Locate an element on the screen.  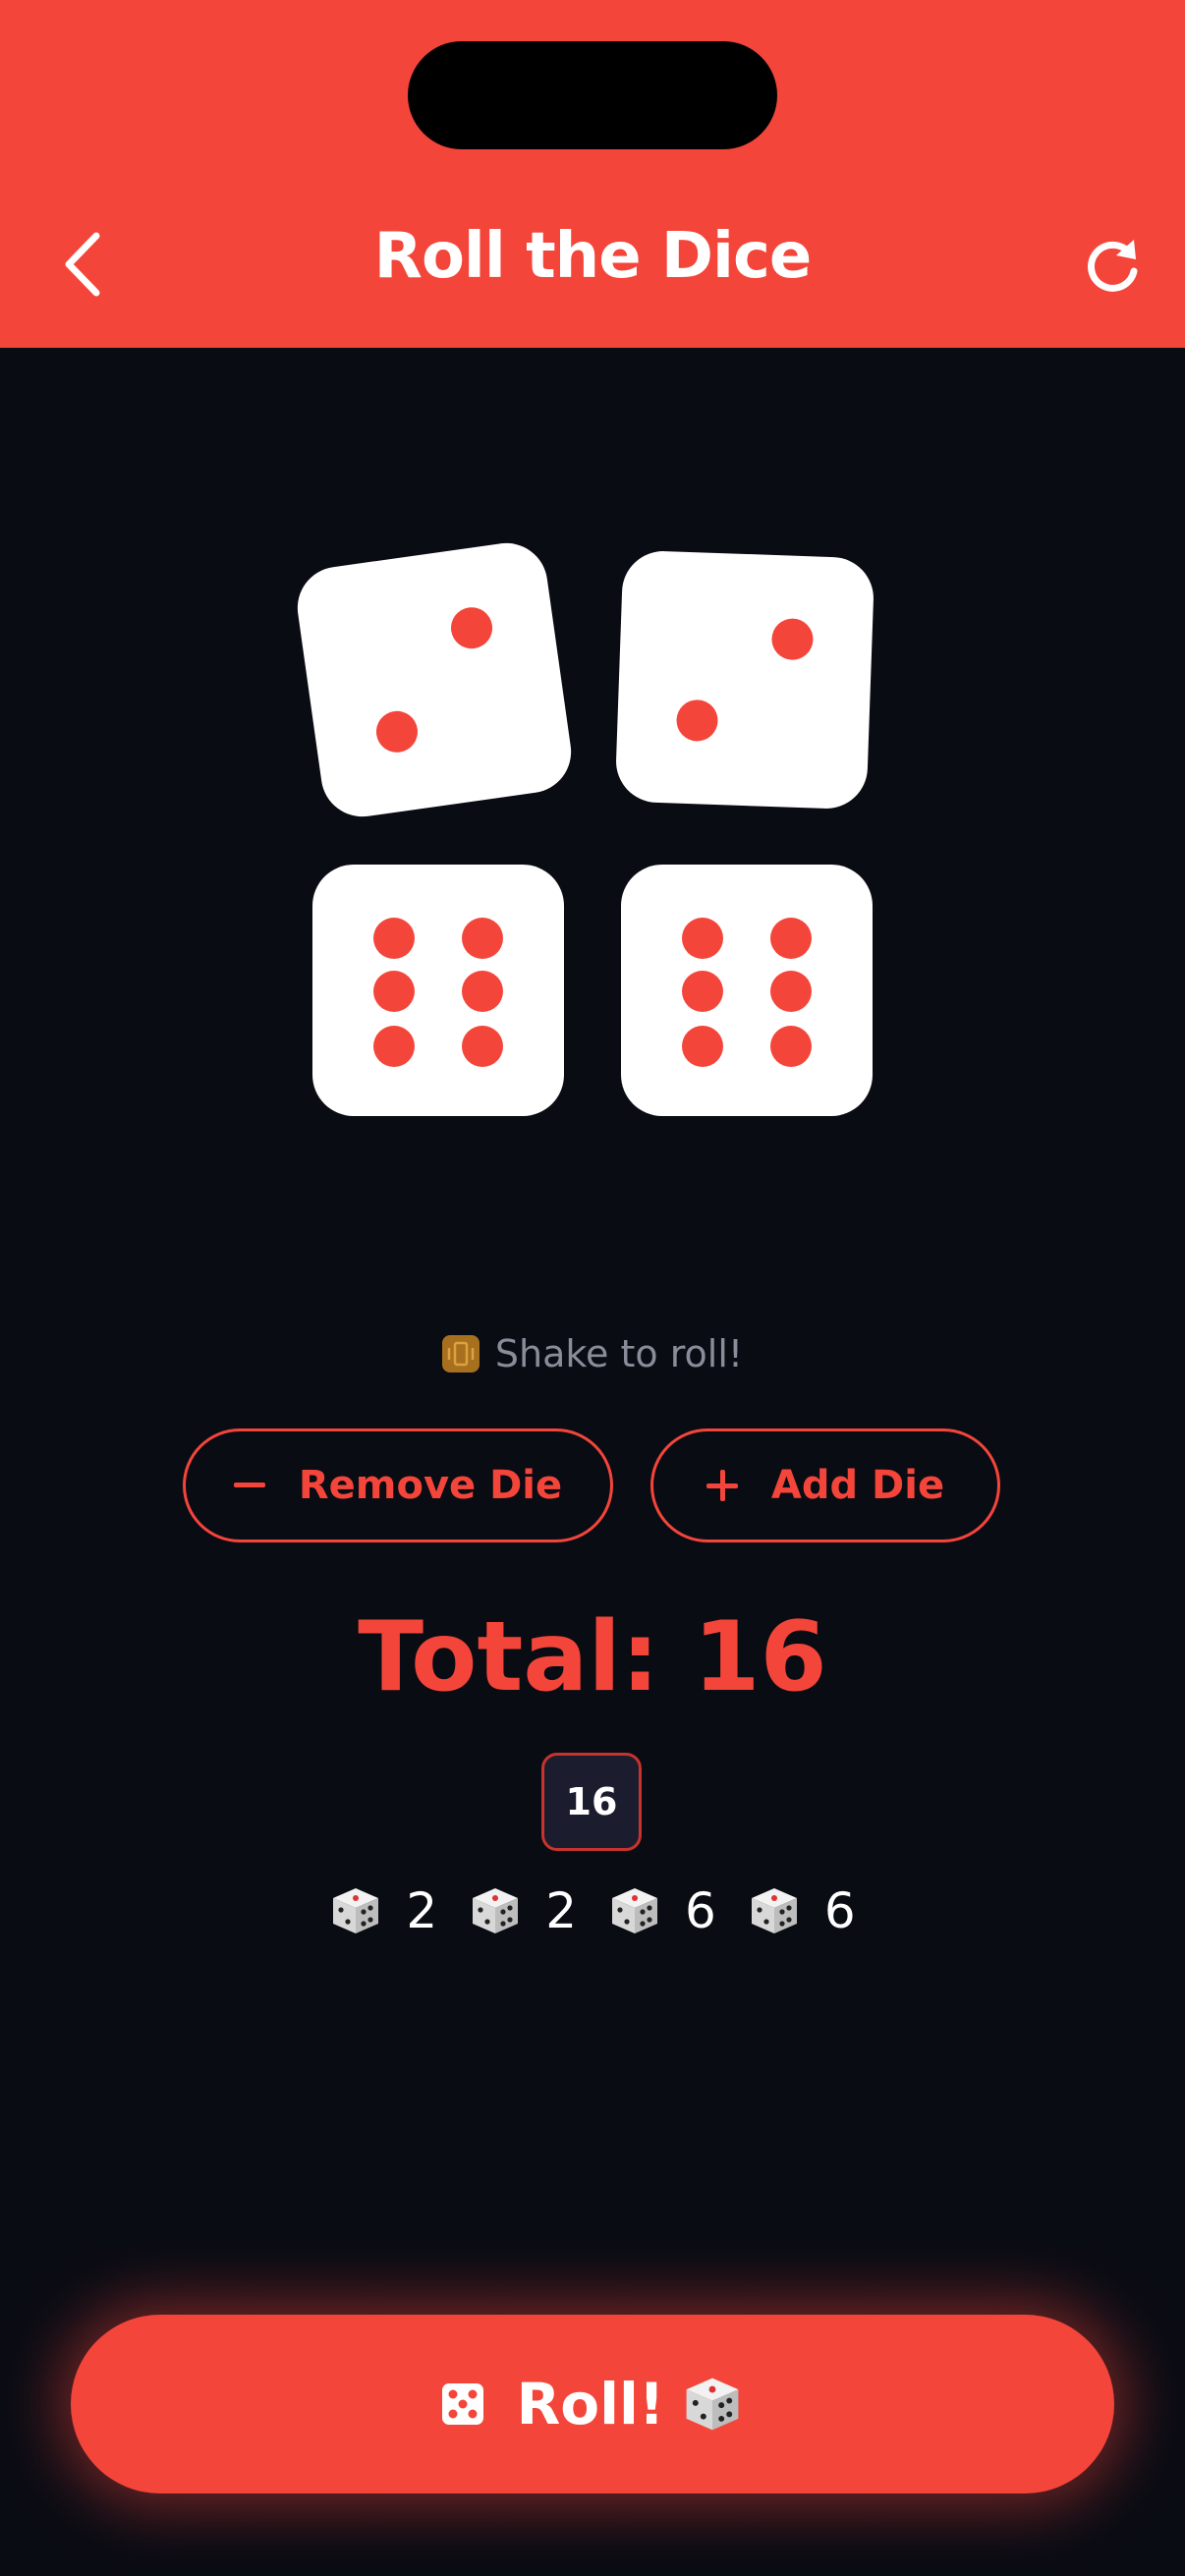
roll-label: Roll! is located at coordinates (591, 2404).